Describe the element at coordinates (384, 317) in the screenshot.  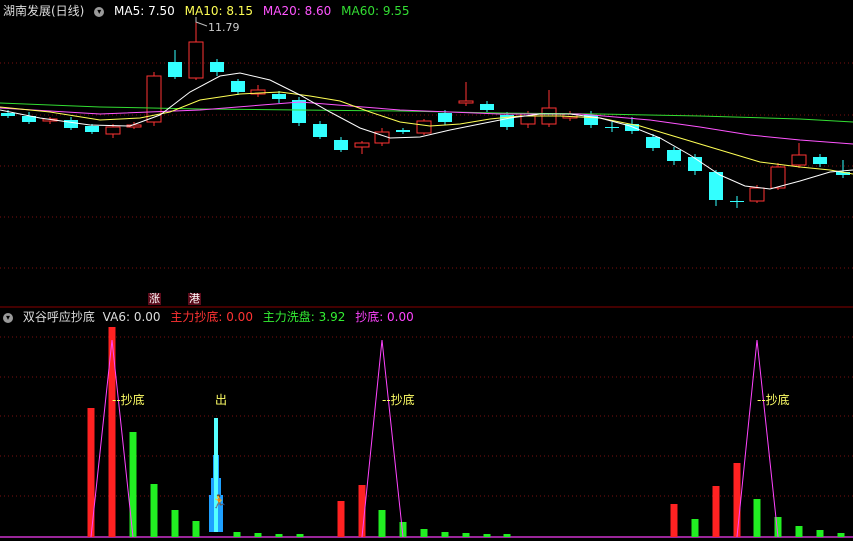
I see `bottom-value: 抄底: 0.00` at that location.